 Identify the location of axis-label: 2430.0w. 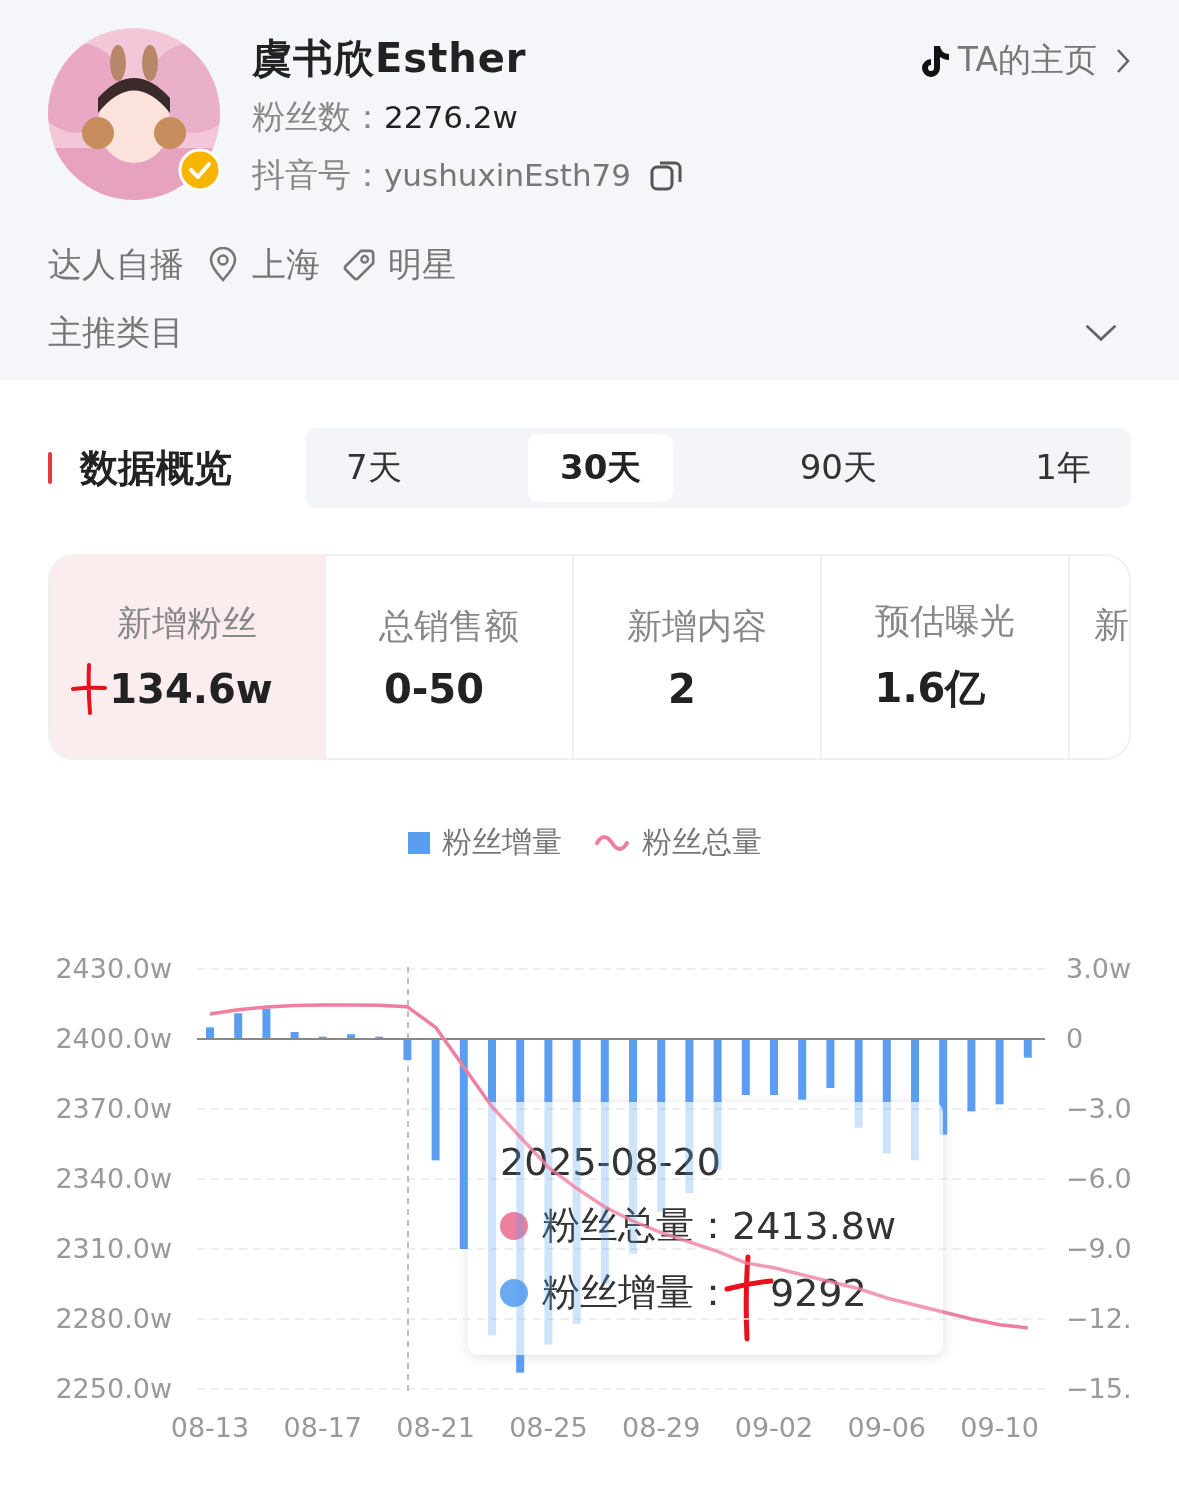
(113, 968).